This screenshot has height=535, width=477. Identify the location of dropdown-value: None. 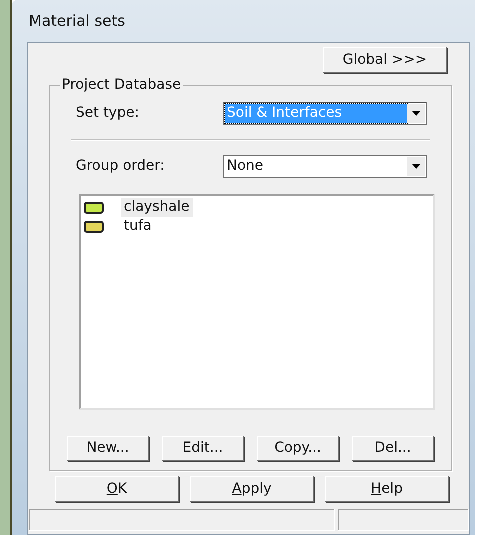
(245, 166).